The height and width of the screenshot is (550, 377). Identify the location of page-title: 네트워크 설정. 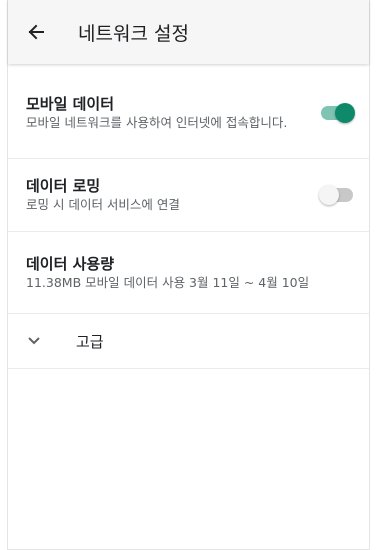
(133, 33).